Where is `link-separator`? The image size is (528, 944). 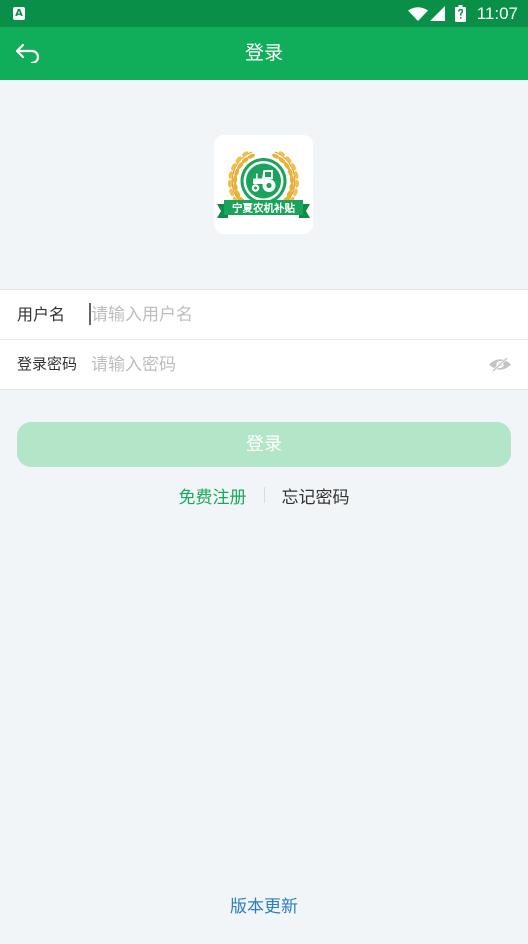 link-separator is located at coordinates (264, 495).